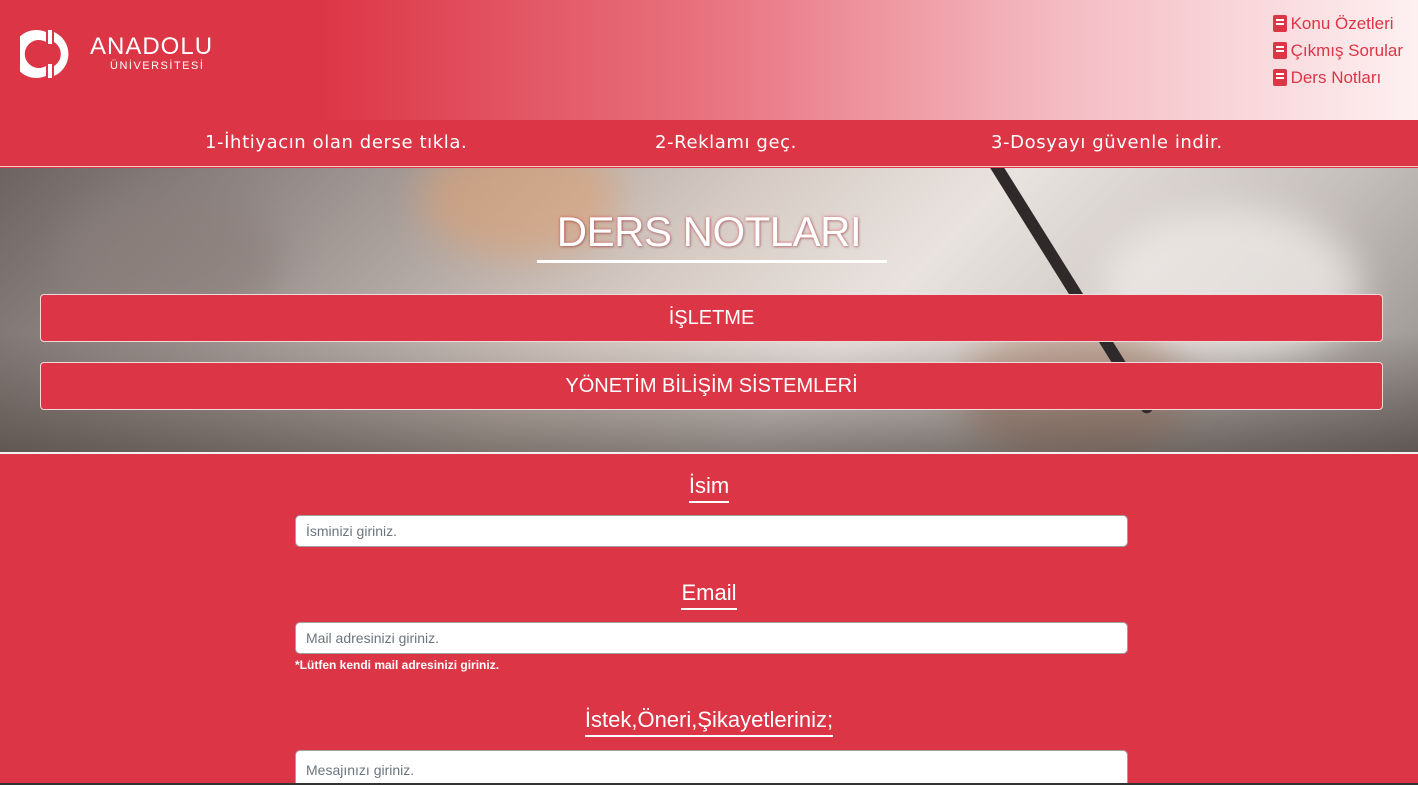 The image size is (1418, 785). Describe the element at coordinates (47, 54) in the screenshot. I see `logo-icon` at that location.